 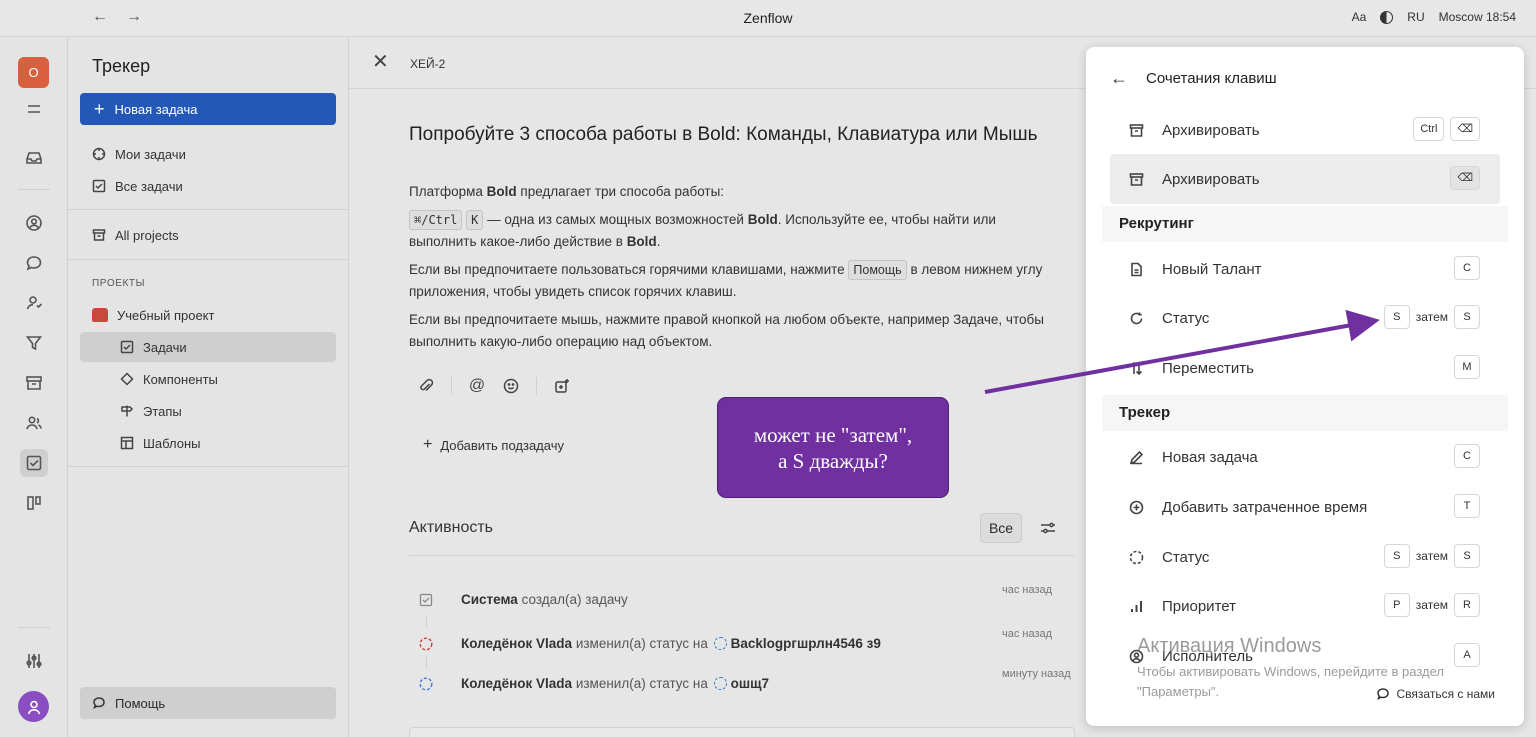 What do you see at coordinates (1429, 129) in the screenshot?
I see `key-cap: Ctrl` at bounding box center [1429, 129].